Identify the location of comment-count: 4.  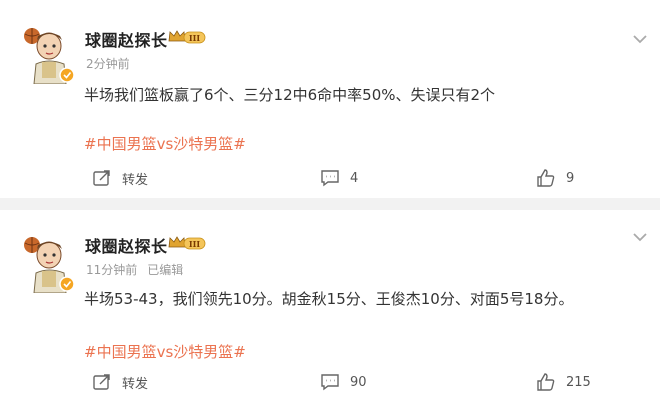
(354, 178).